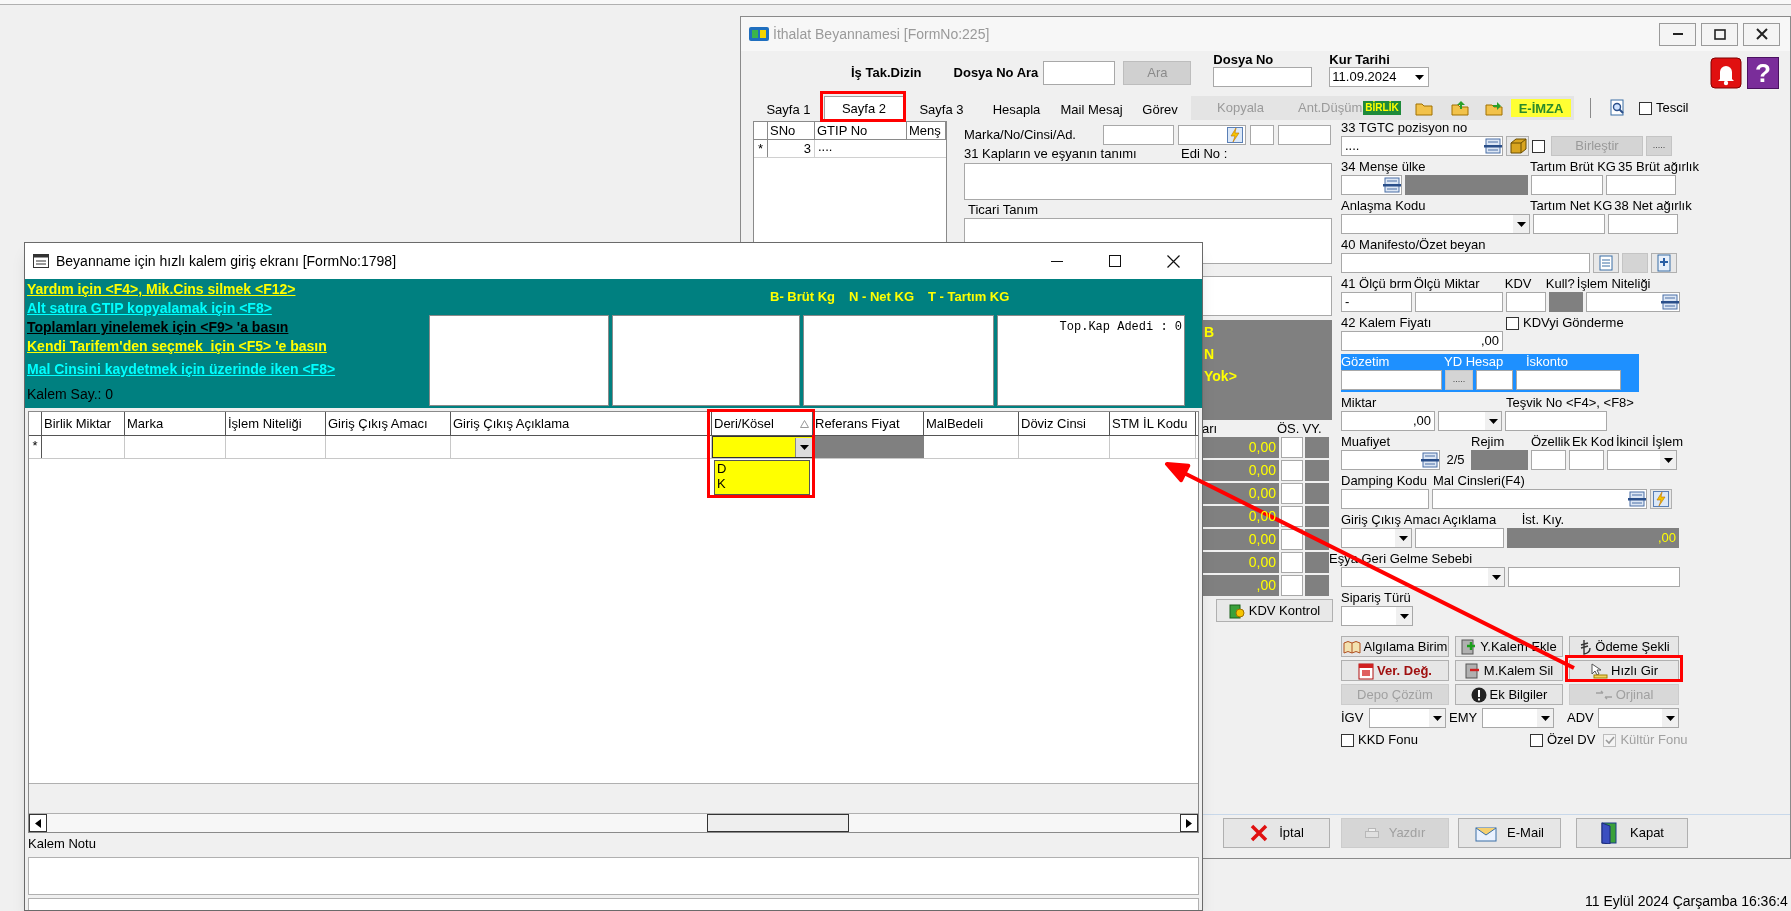 The height and width of the screenshot is (911, 1791). What do you see at coordinates (613, 876) in the screenshot?
I see `note-field` at bounding box center [613, 876].